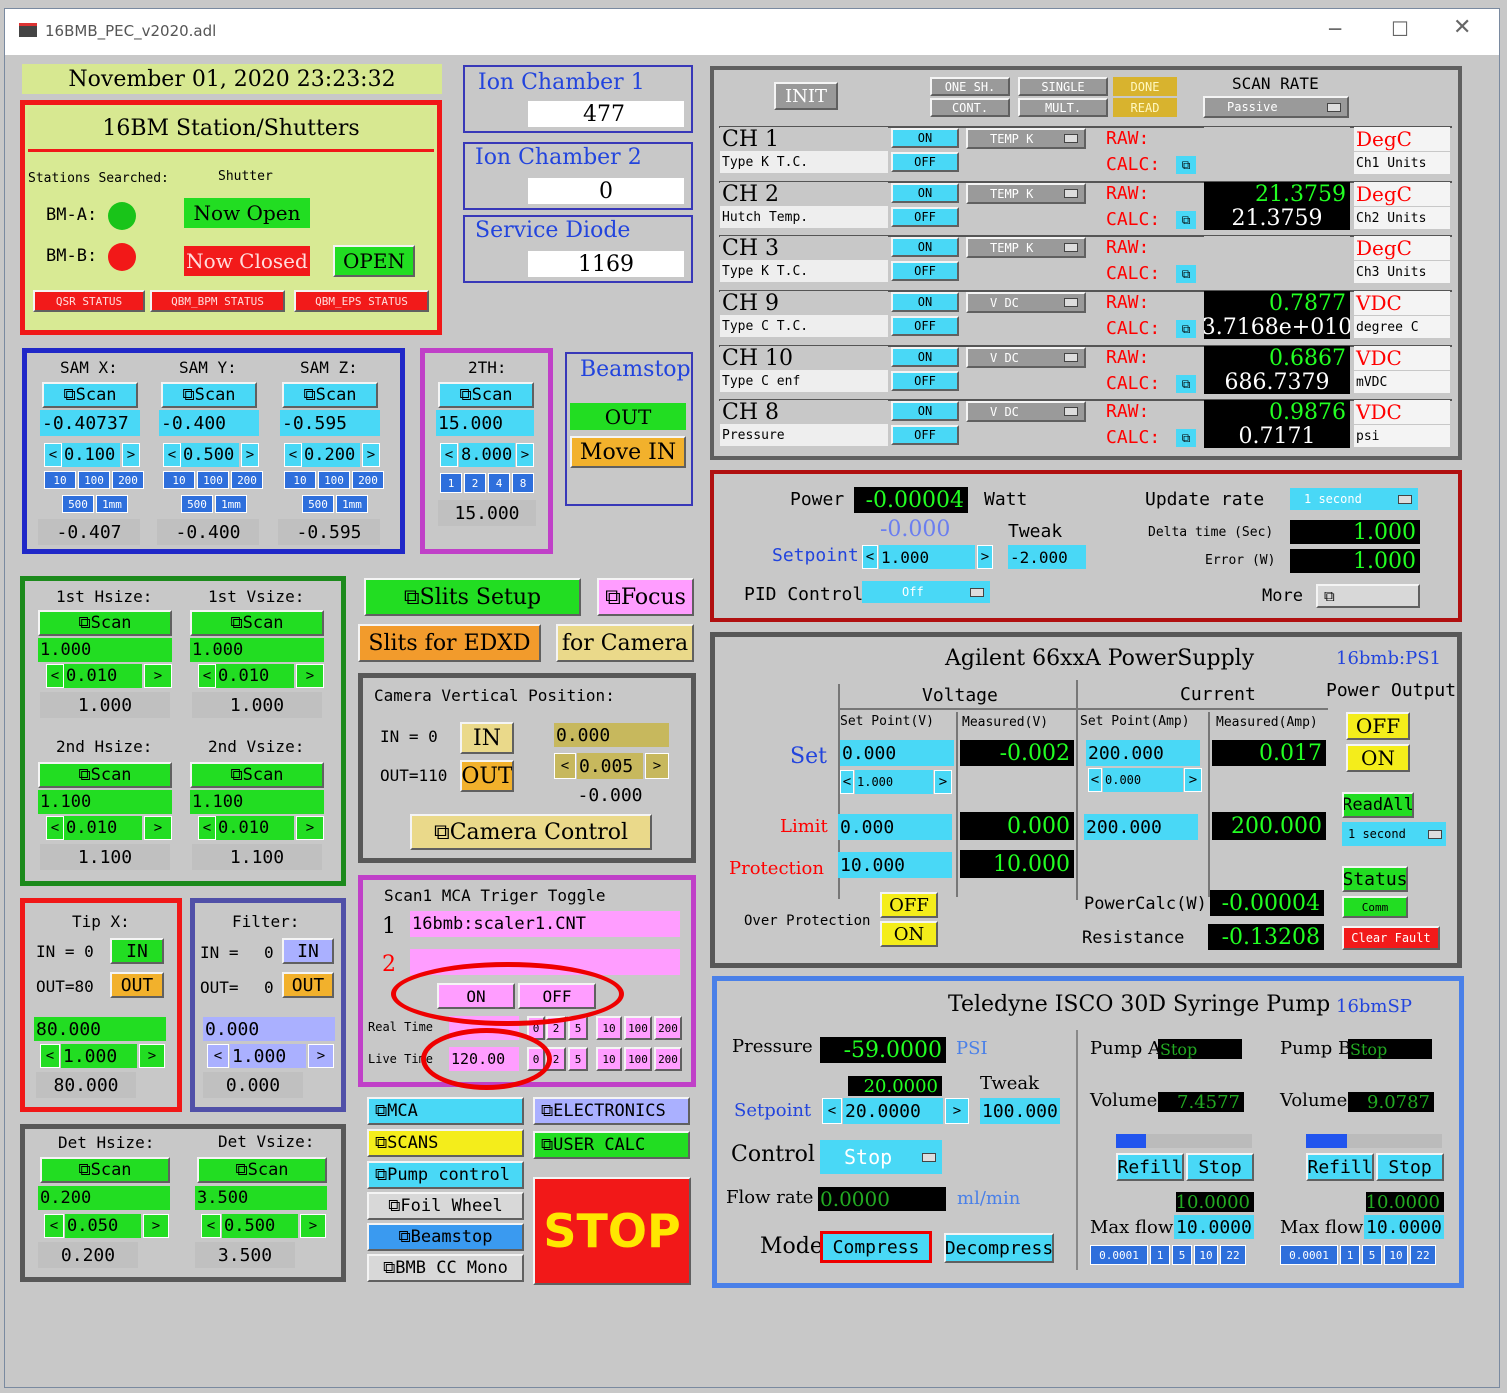 The height and width of the screenshot is (1393, 1507). What do you see at coordinates (105, 1170) in the screenshot?
I see `det-h-scan-button: ⧉ Scan` at bounding box center [105, 1170].